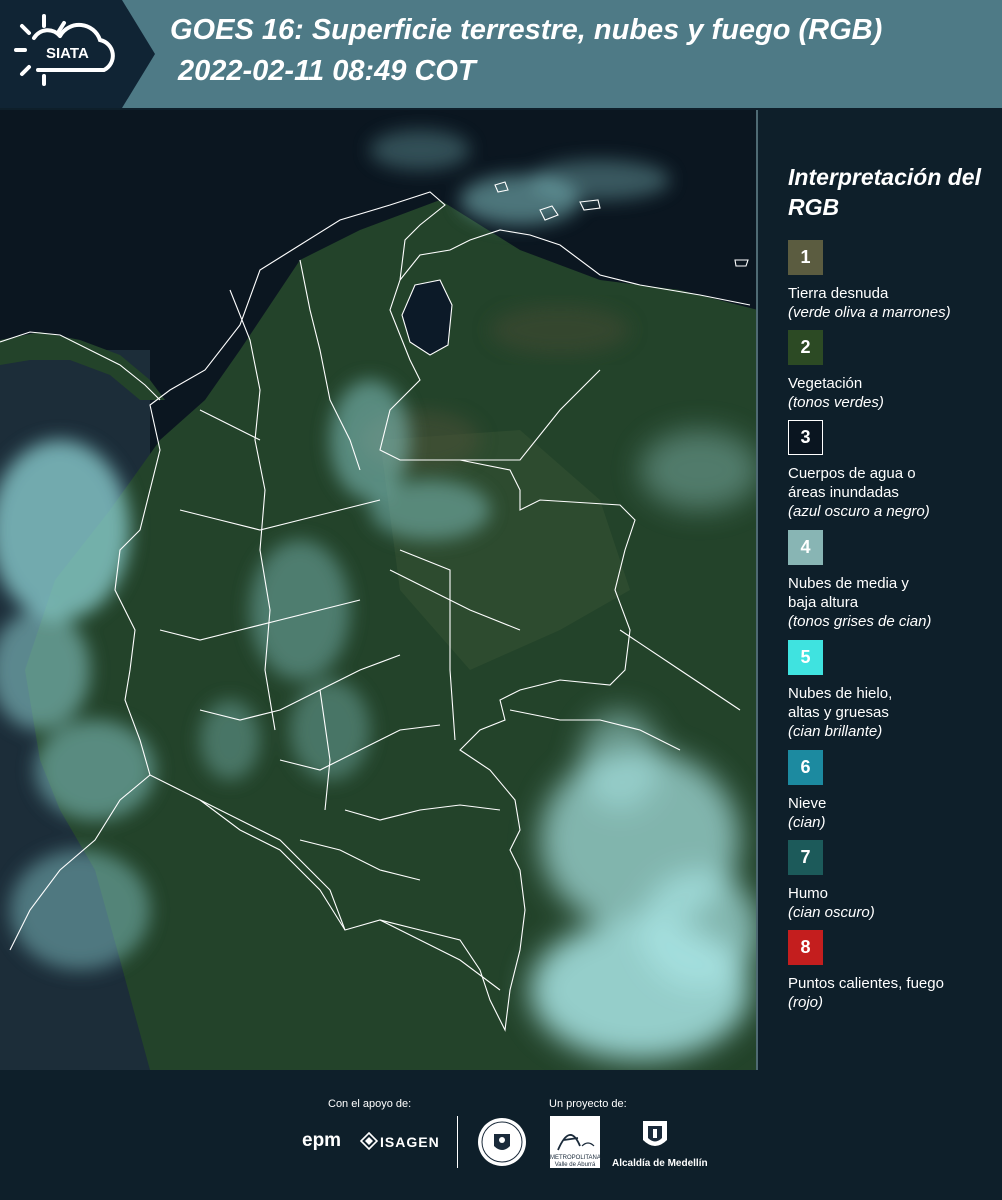  Describe the element at coordinates (807, 822) in the screenshot. I see `legend-description: (cian)` at that location.